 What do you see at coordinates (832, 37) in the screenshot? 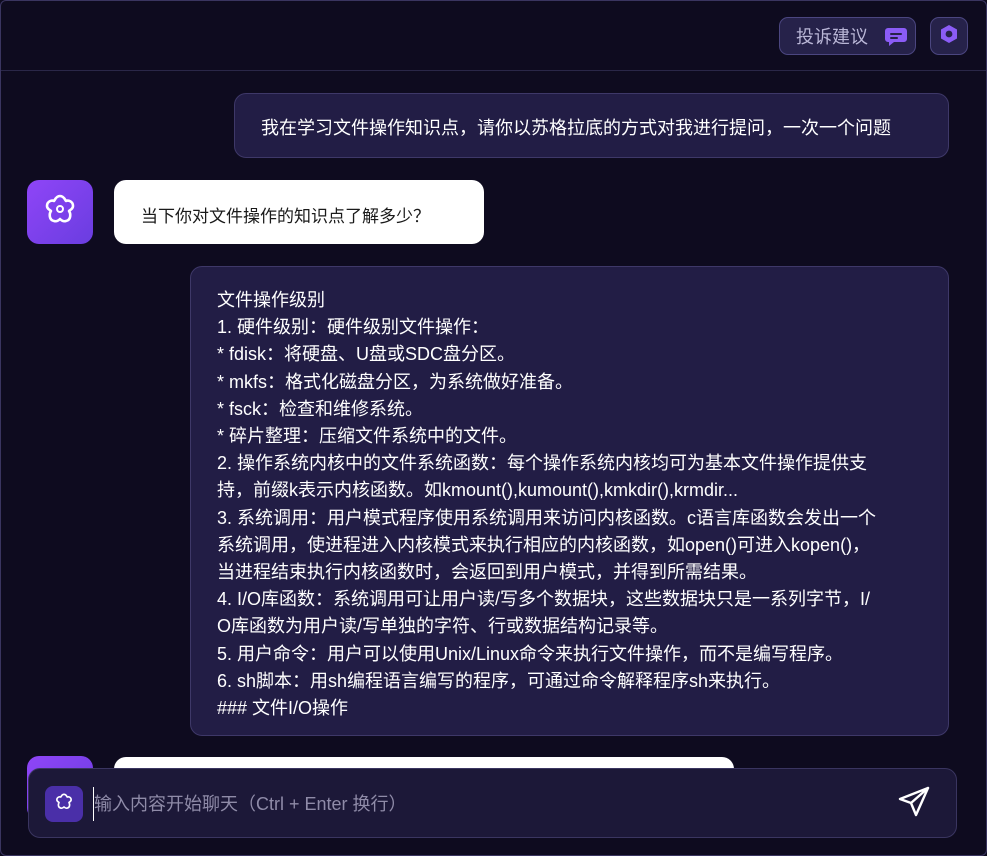
I see `complain-label: 投诉建议` at bounding box center [832, 37].